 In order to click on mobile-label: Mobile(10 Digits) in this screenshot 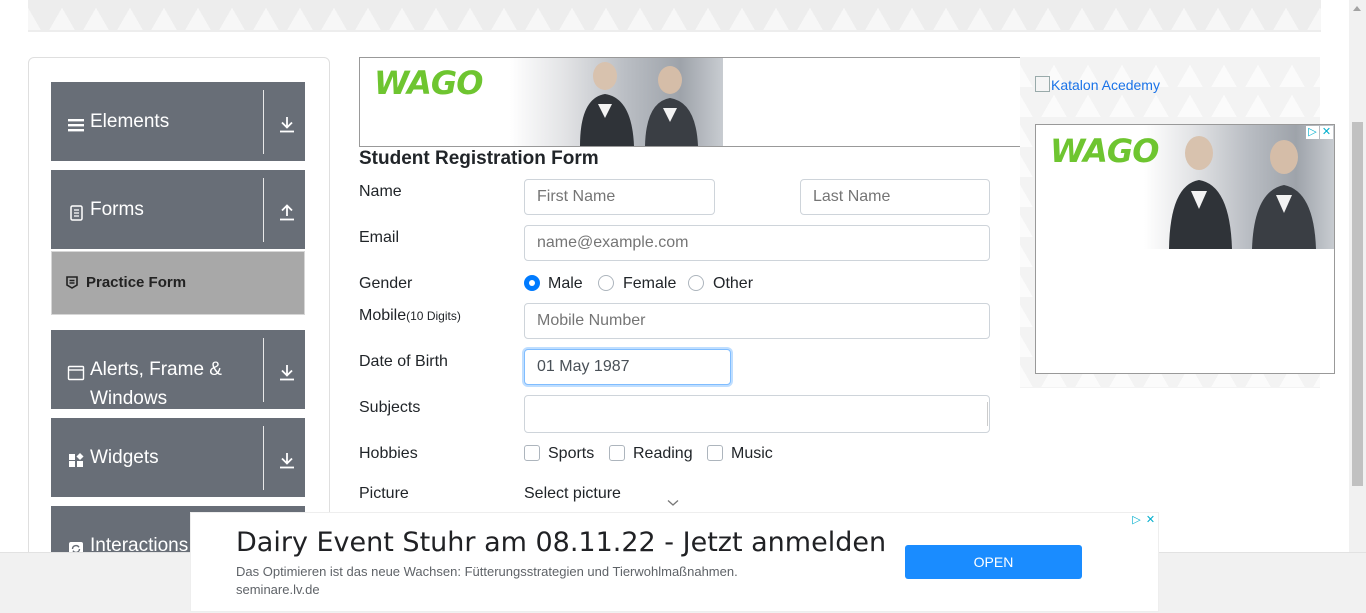, I will do `click(410, 316)`.